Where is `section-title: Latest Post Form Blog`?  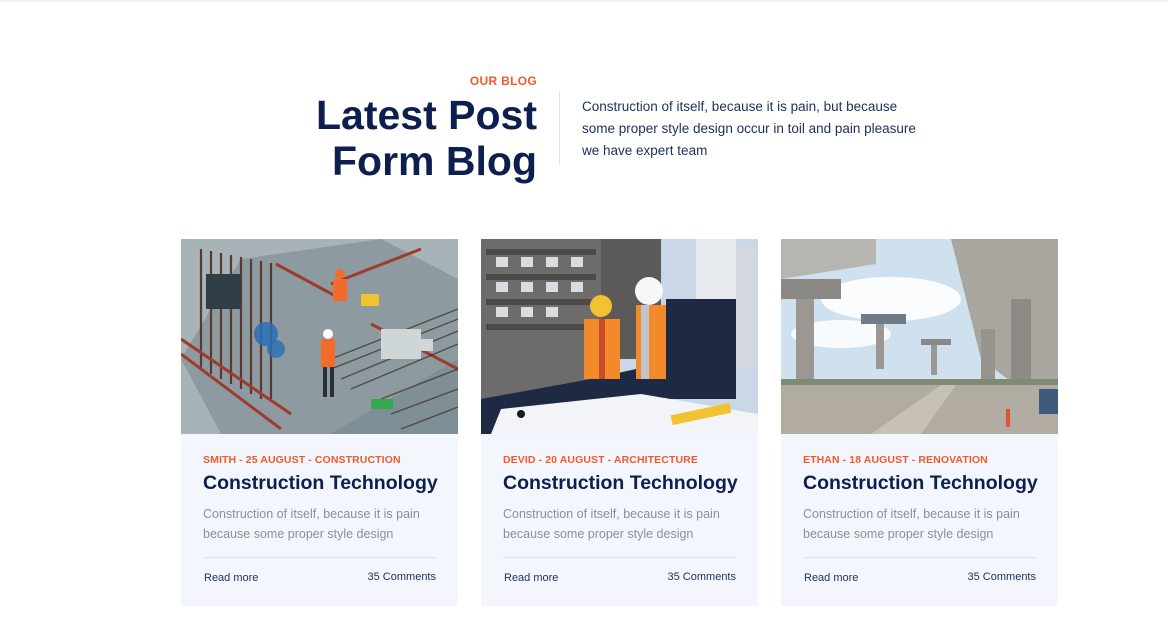
section-title: Latest Post Form Blog is located at coordinates (418, 138).